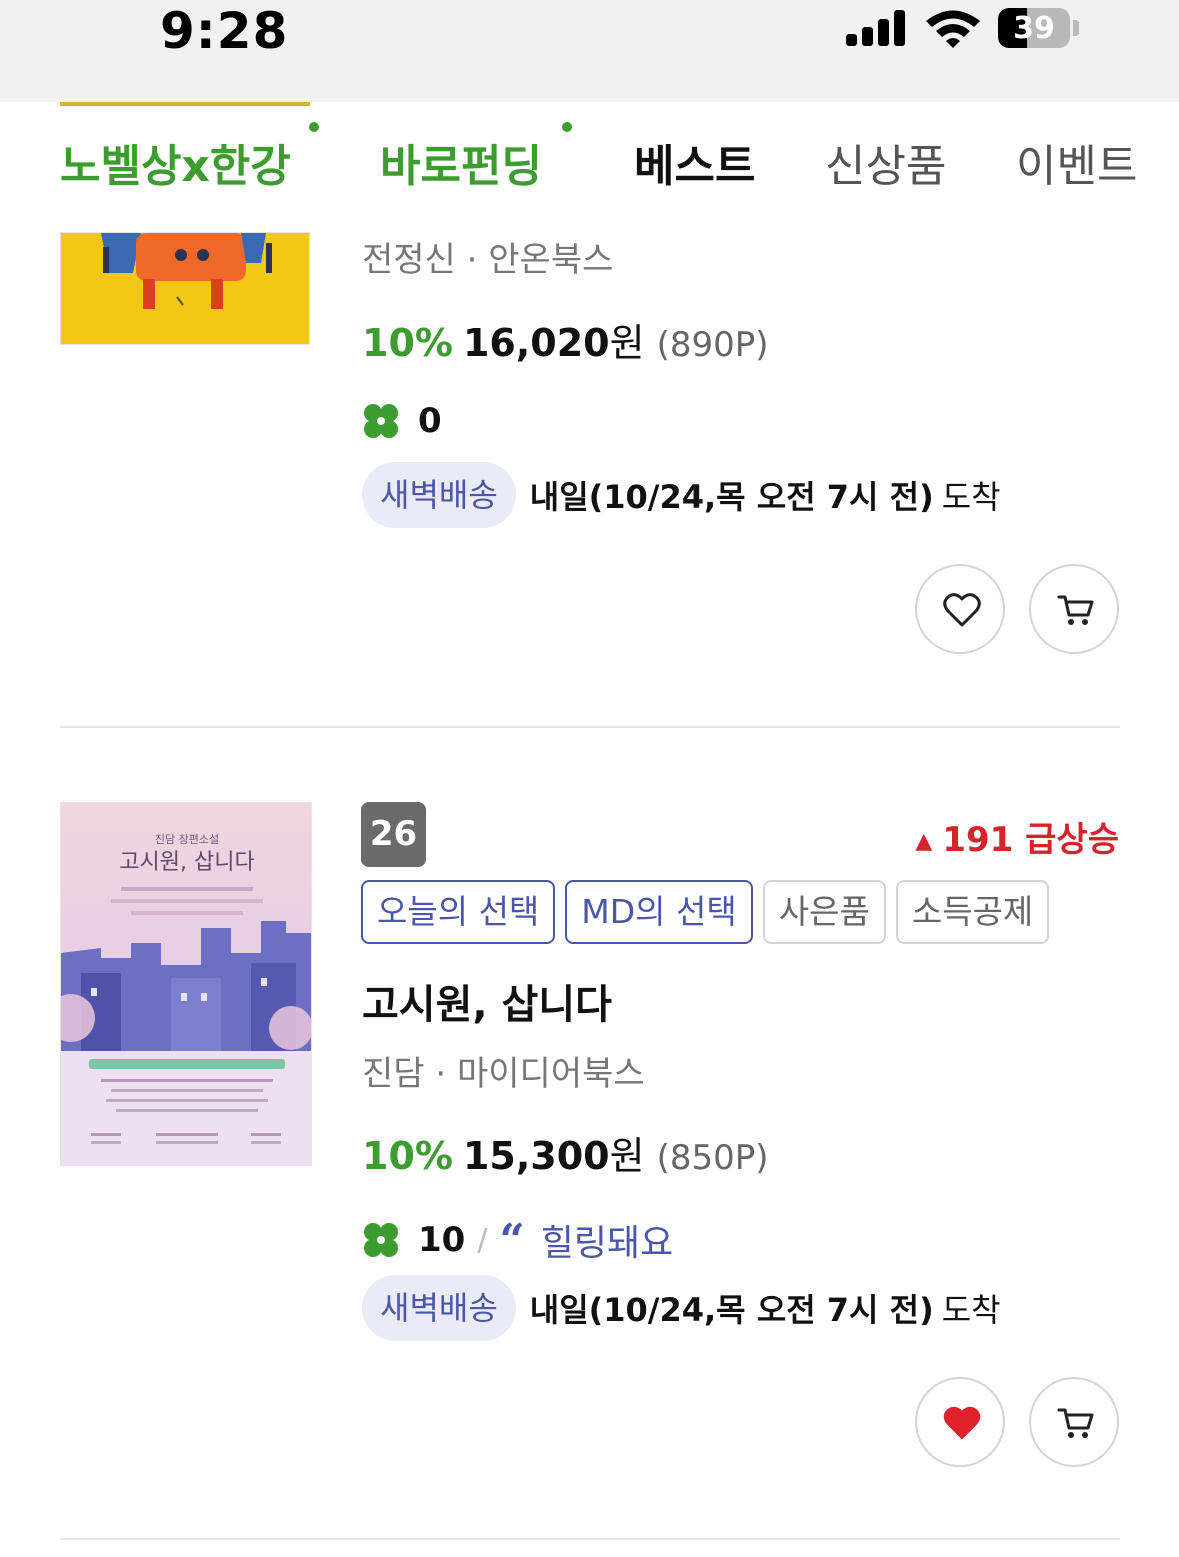 The width and height of the screenshot is (1179, 1557). I want to click on price-row: 10% 16,020원 (890P), so click(565, 339).